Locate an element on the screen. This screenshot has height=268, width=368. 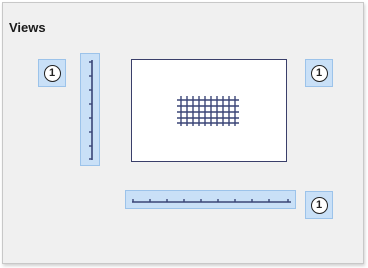
horizontal-ruler-view is located at coordinates (210, 199).